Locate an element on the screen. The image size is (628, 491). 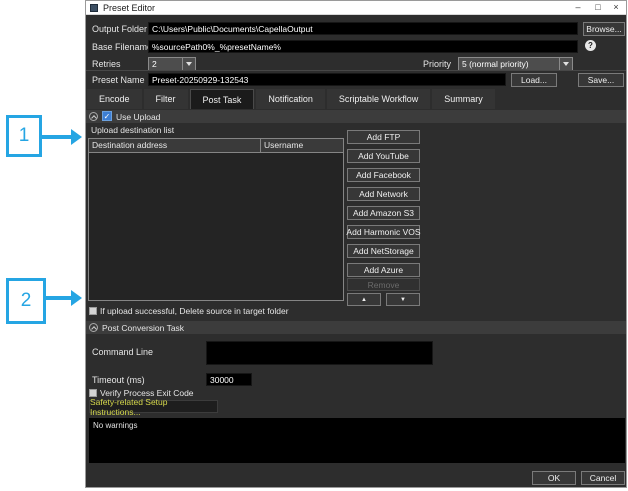
add-amazon-s3-button: Add Amazon S3 is located at coordinates (383, 213).